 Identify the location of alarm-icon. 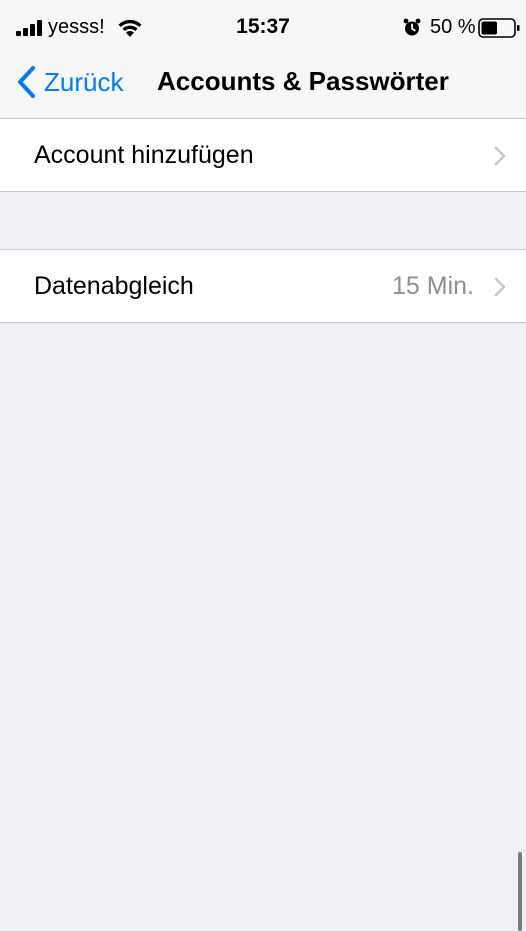
(412, 27).